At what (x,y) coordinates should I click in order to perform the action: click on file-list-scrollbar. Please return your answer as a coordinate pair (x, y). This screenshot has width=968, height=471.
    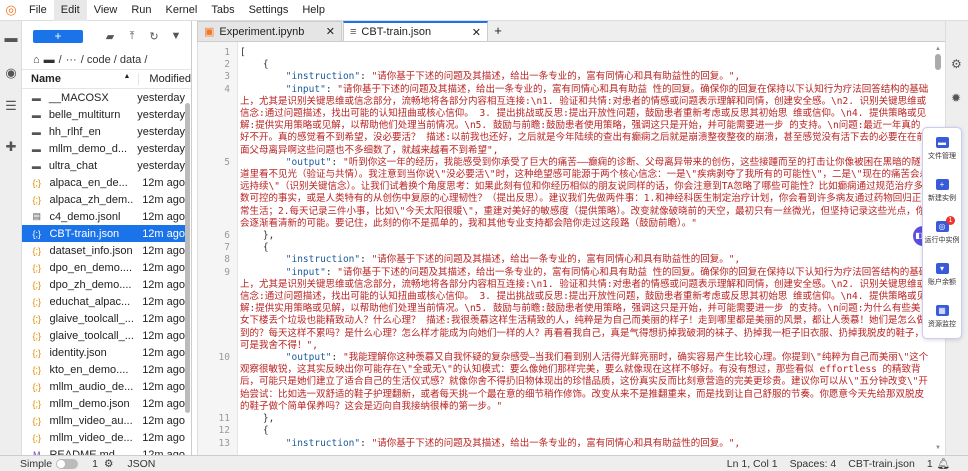
    Looking at the image, I should click on (187, 269).